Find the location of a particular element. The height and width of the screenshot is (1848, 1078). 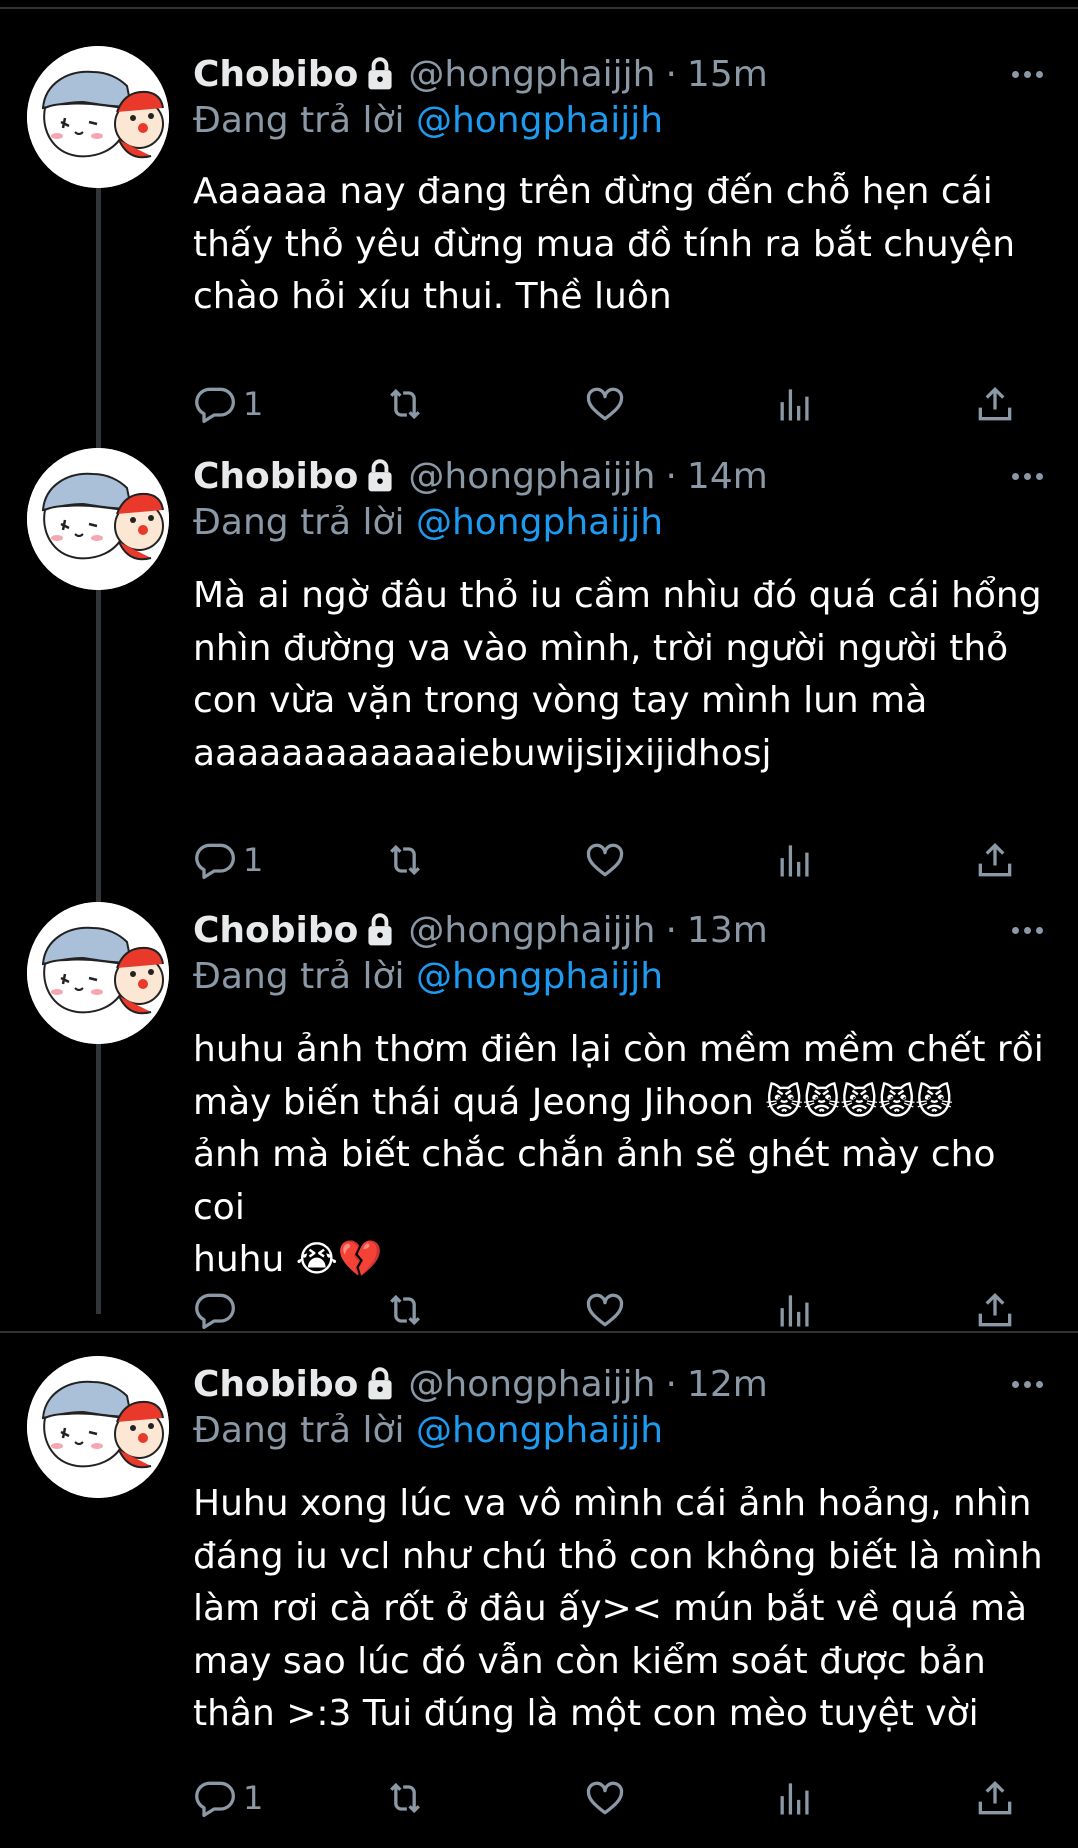

action-bar is located at coordinates (608, 1310).